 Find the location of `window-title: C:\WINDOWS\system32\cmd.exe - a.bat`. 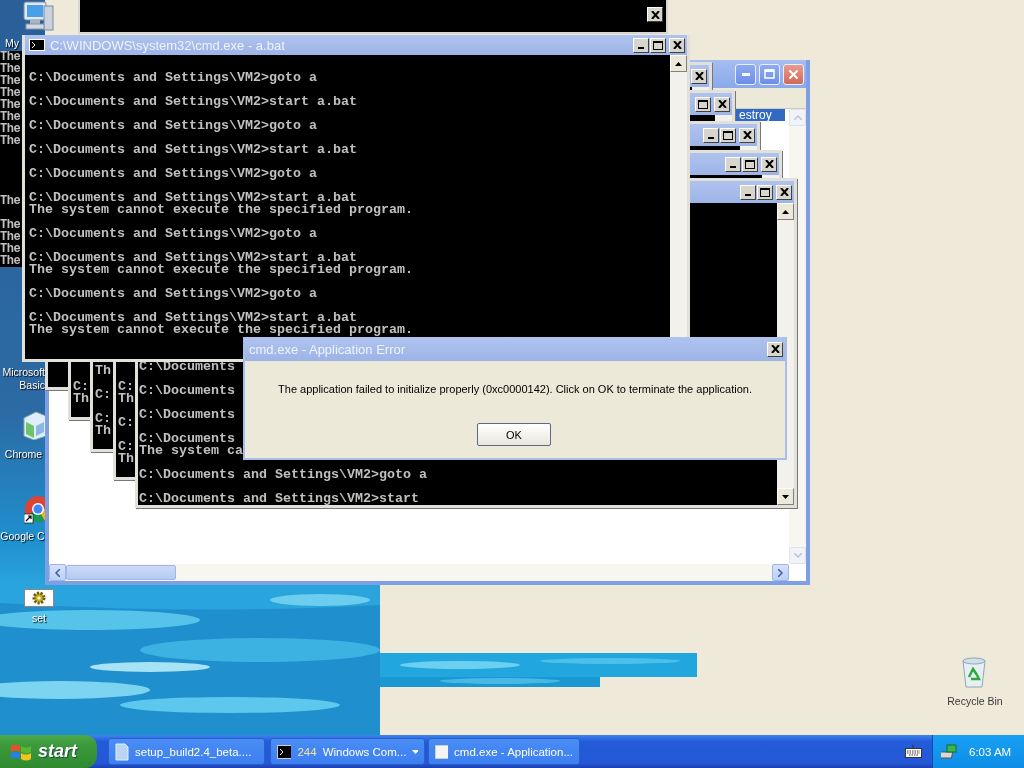

window-title: C:\WINDOWS\system32\cmd.exe - a.bat is located at coordinates (167, 45).